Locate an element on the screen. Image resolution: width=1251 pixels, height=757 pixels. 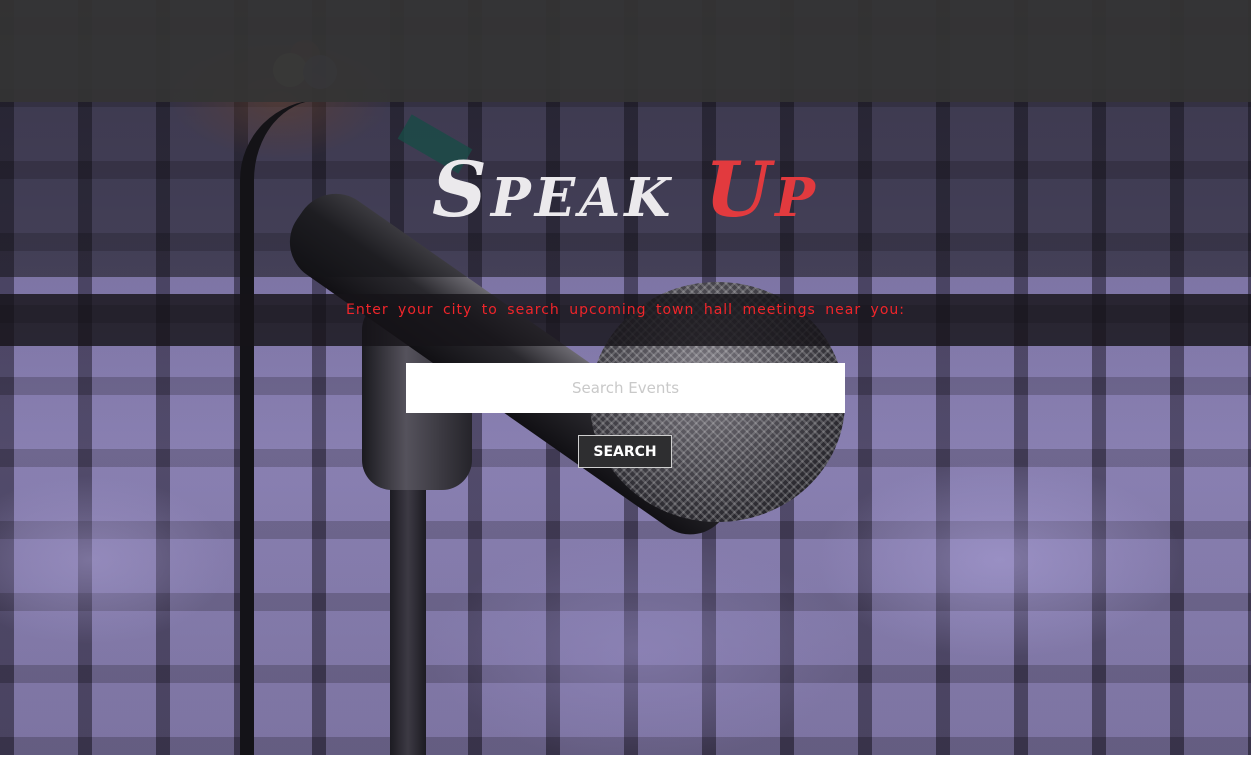
top-bar is located at coordinates (625, 51).